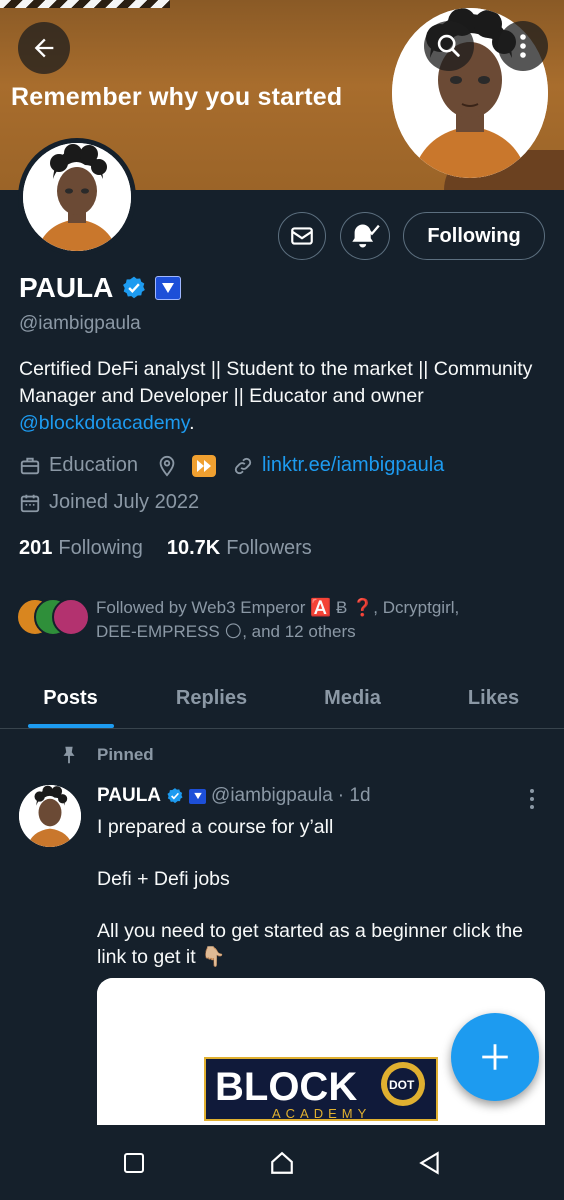  I want to click on mail-icon, so click(302, 236).